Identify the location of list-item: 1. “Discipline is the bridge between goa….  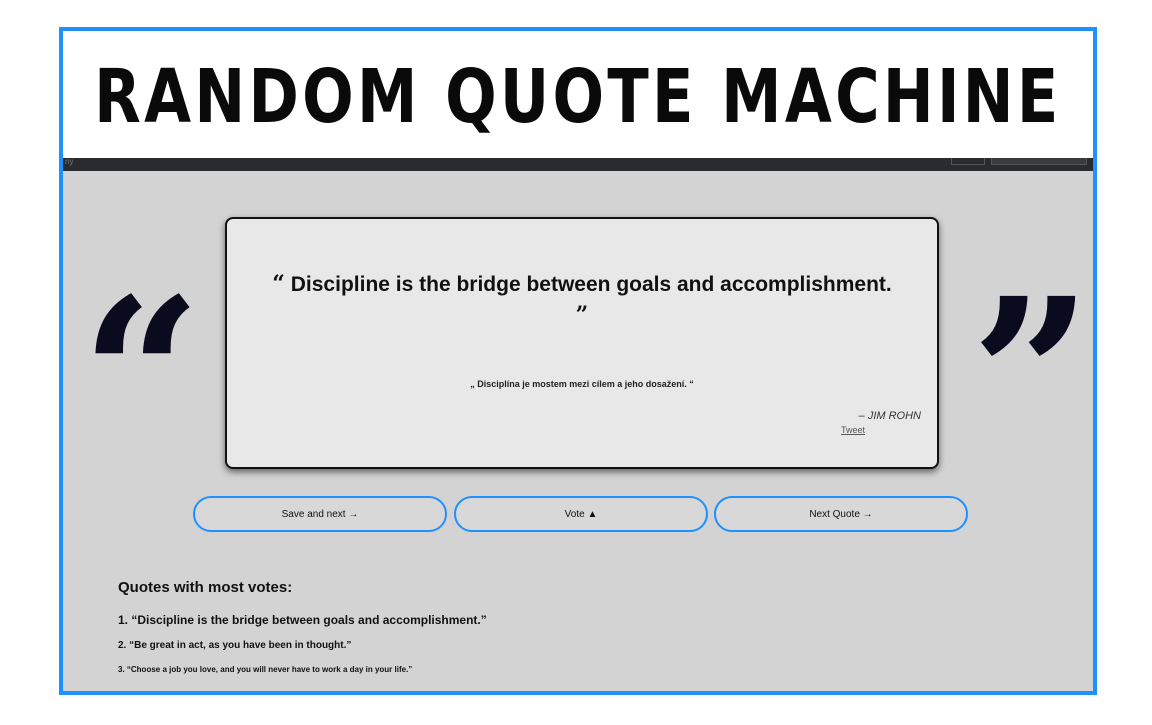
(302, 620).